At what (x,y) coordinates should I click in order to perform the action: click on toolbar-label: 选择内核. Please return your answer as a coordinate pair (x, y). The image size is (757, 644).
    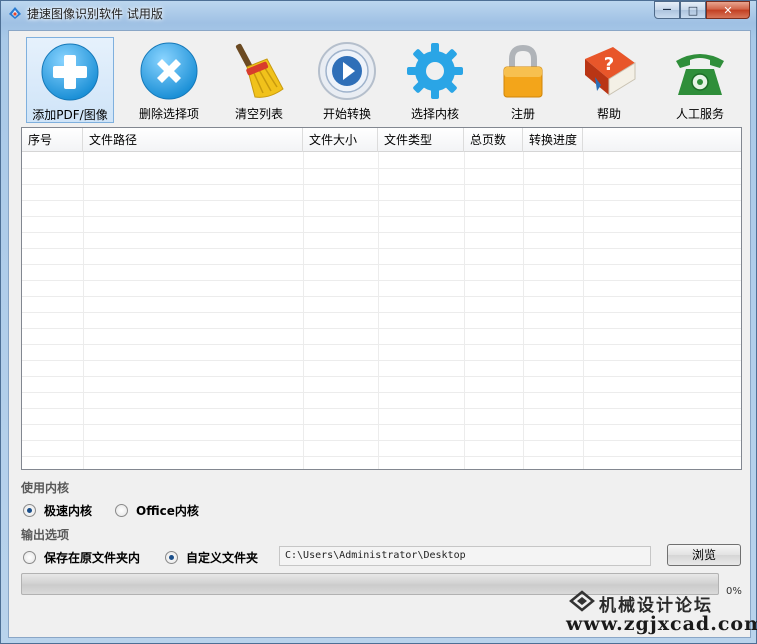
    Looking at the image, I should click on (434, 114).